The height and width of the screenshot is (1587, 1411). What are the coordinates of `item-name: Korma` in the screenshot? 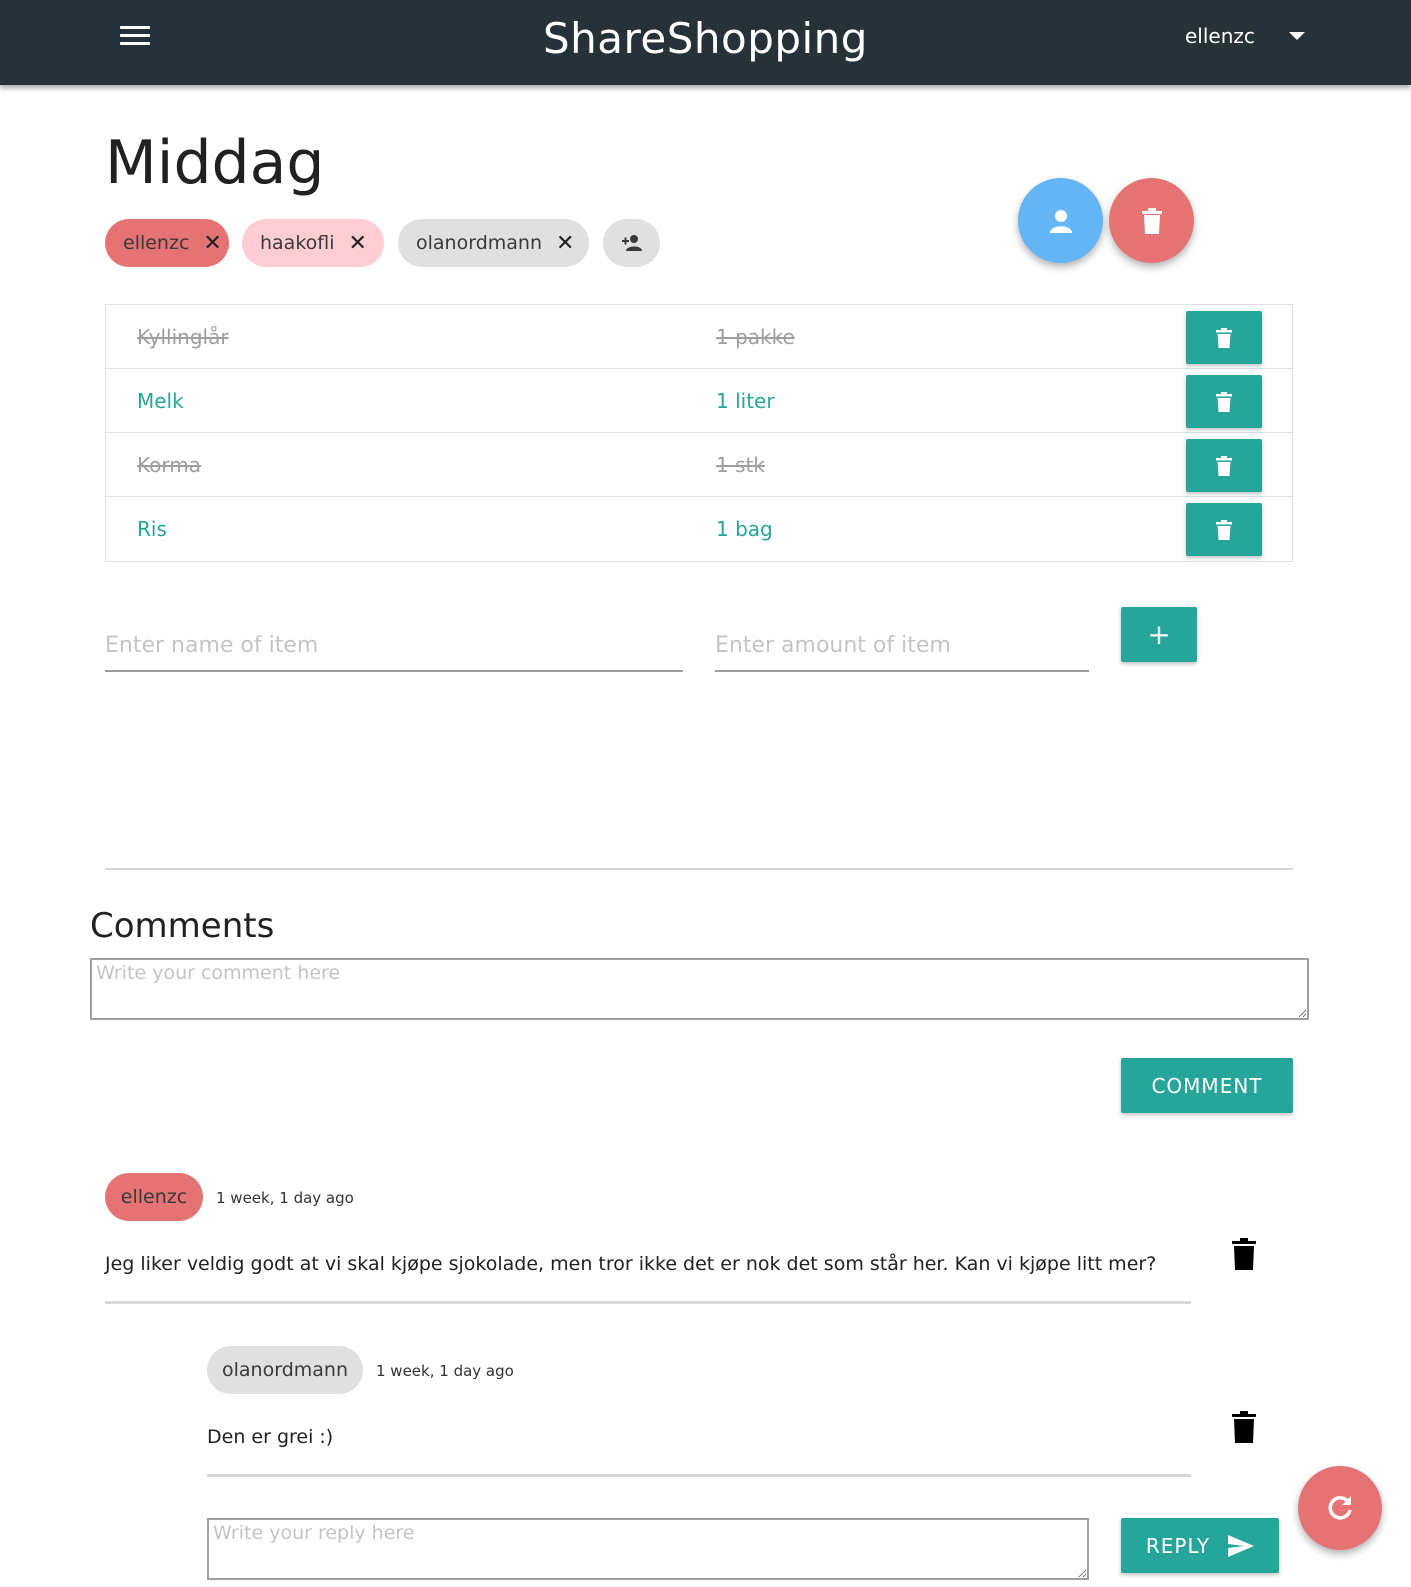 It's located at (169, 465).